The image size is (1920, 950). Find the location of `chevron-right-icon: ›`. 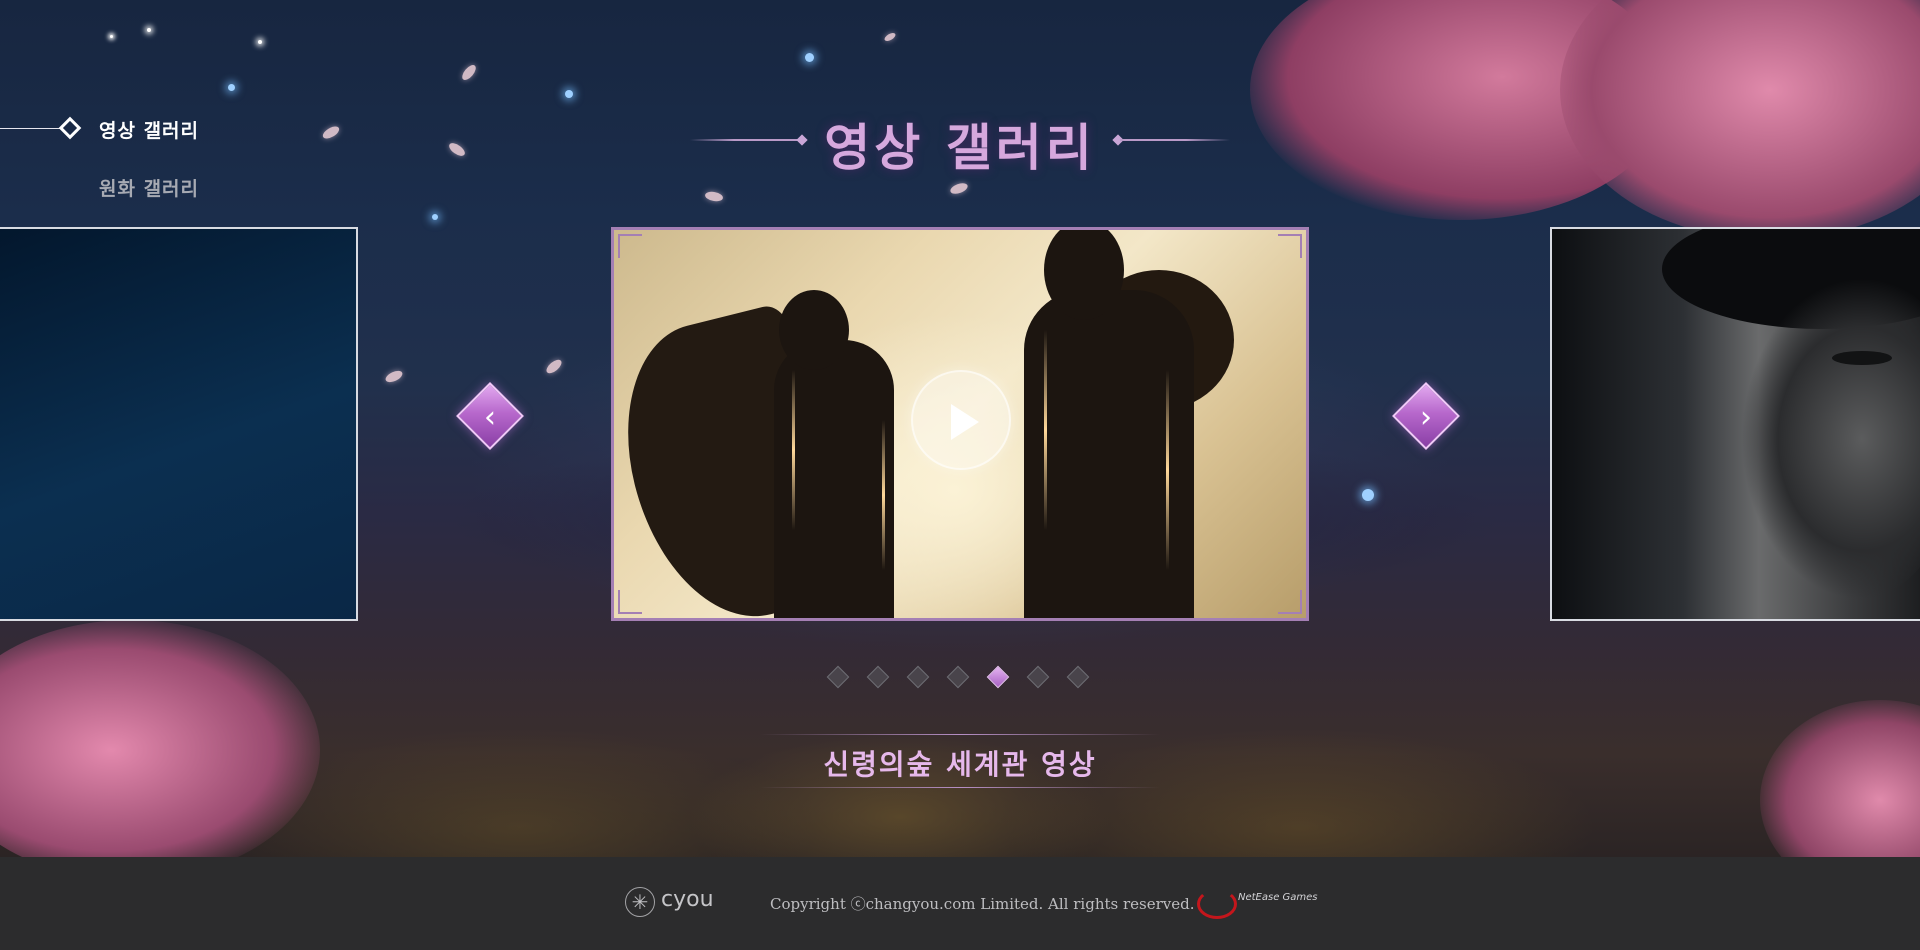

chevron-right-icon: › is located at coordinates (1426, 418).